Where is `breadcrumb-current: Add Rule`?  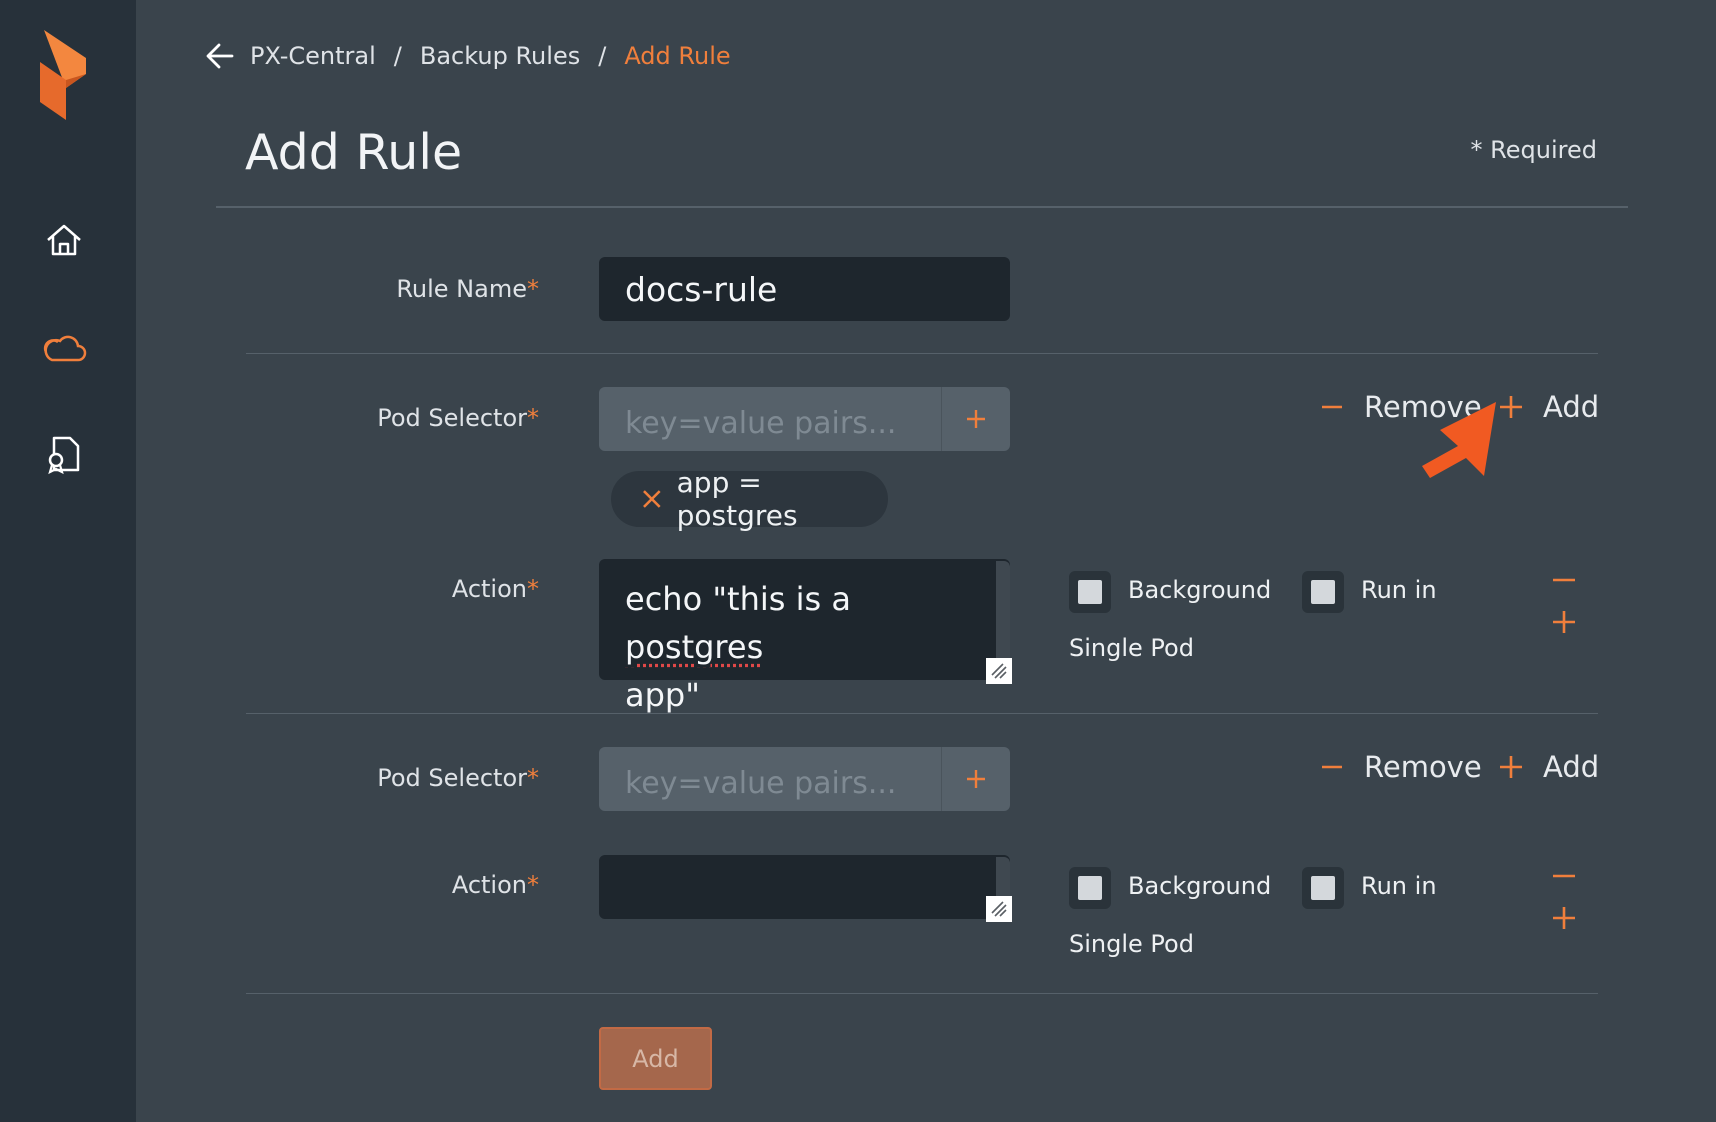 breadcrumb-current: Add Rule is located at coordinates (677, 56).